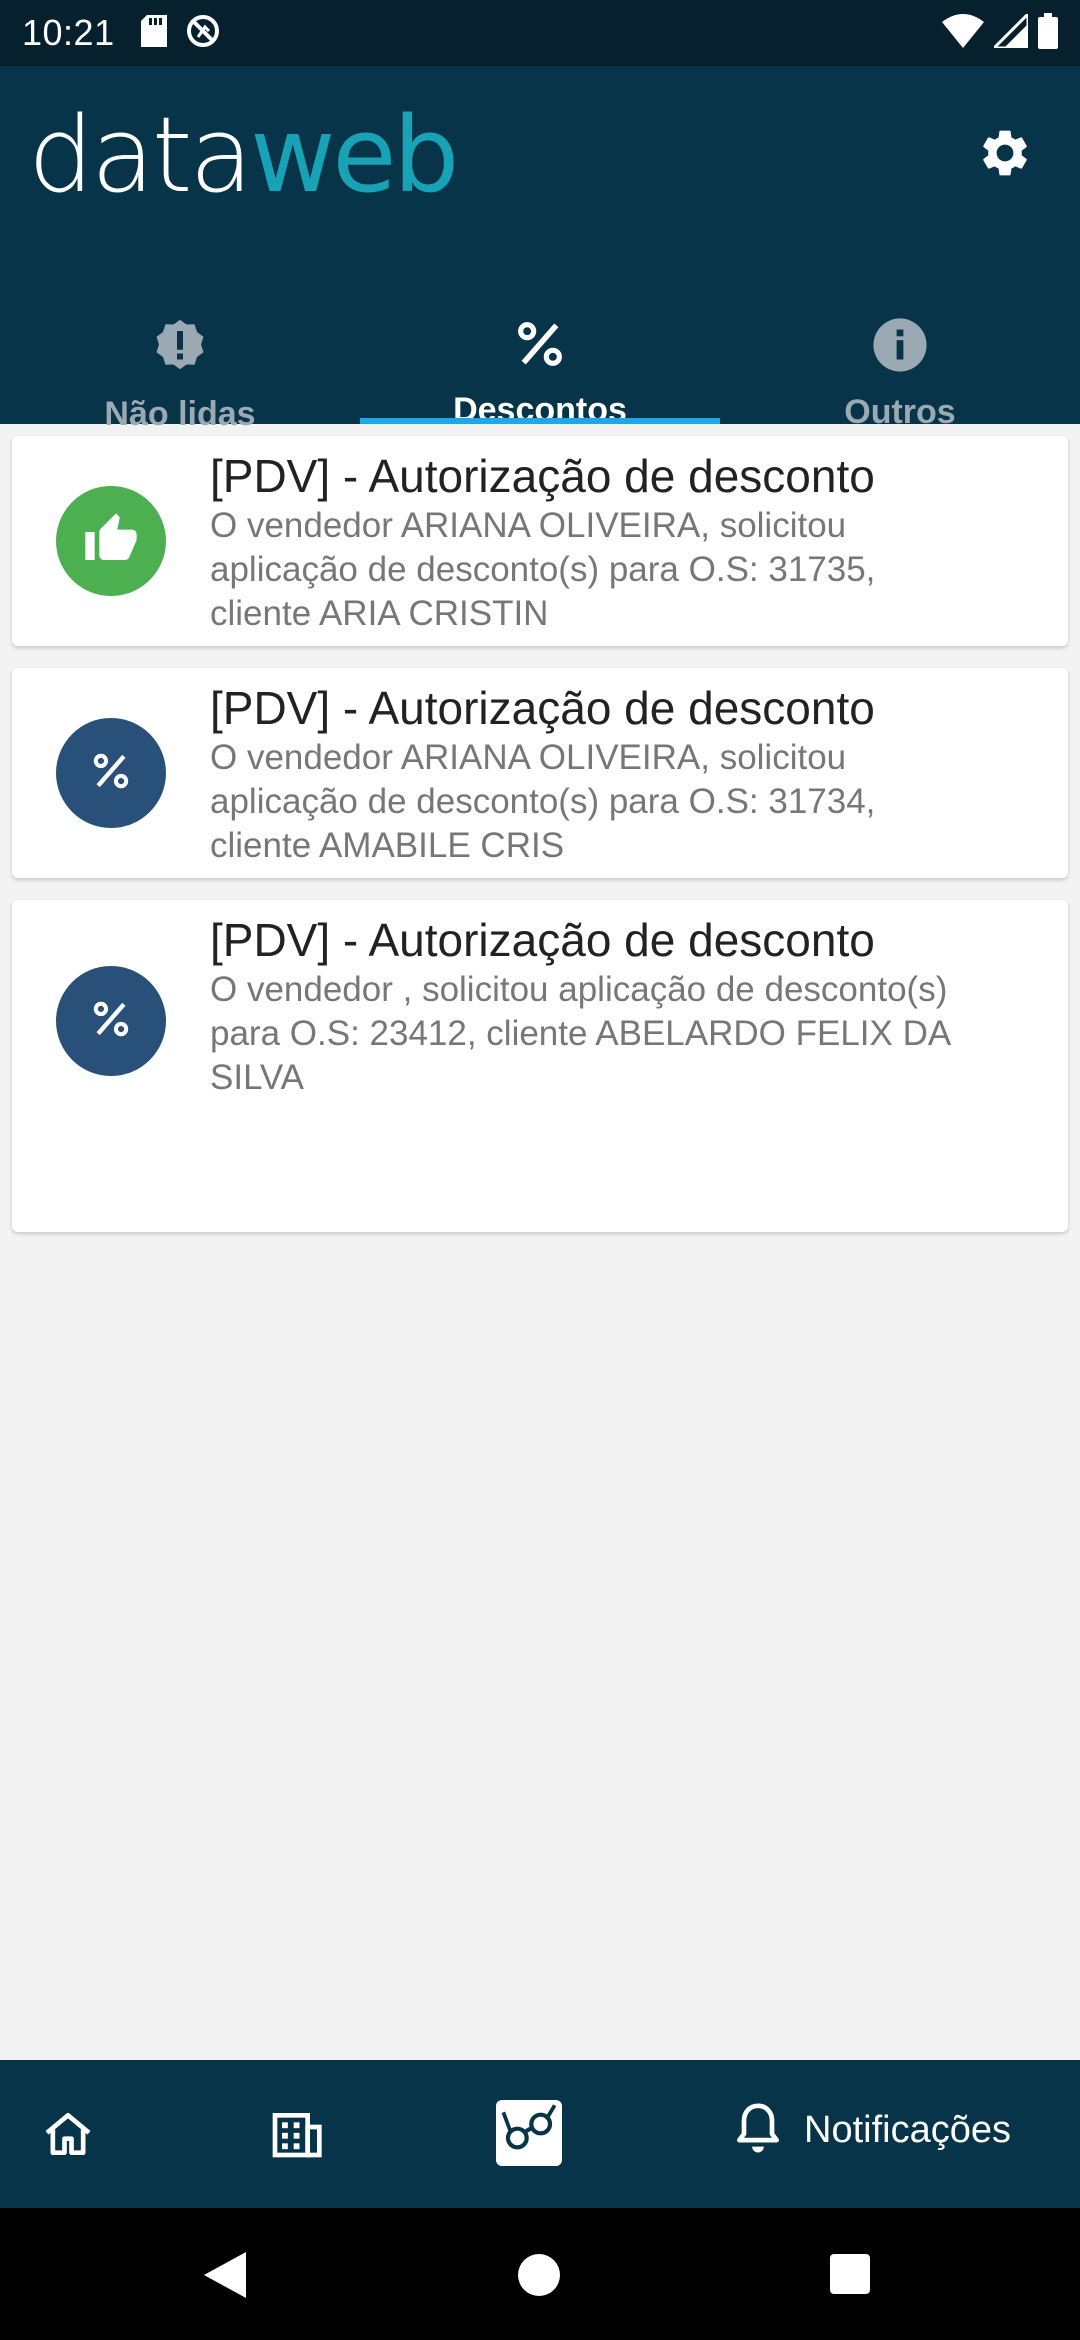 The image size is (1080, 2340). I want to click on tab-bar: Não lidas Descontos Outros, so click(540, 339).